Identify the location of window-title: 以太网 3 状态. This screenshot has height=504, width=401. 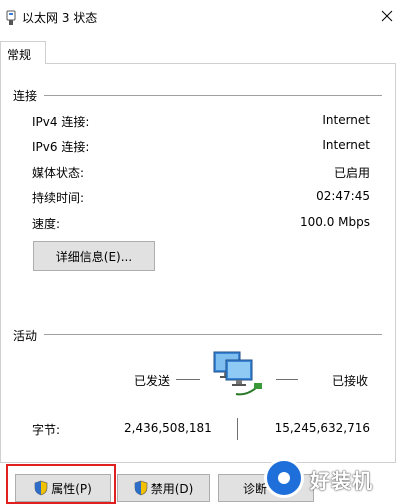
(60, 18).